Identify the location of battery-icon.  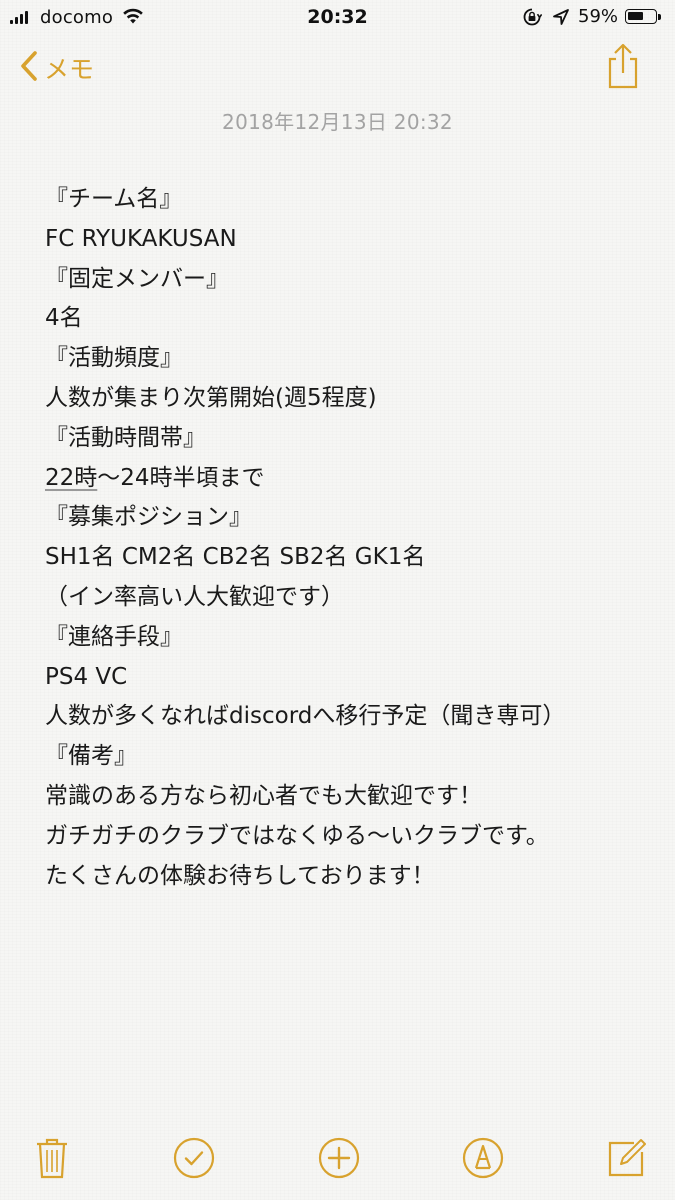
(643, 16).